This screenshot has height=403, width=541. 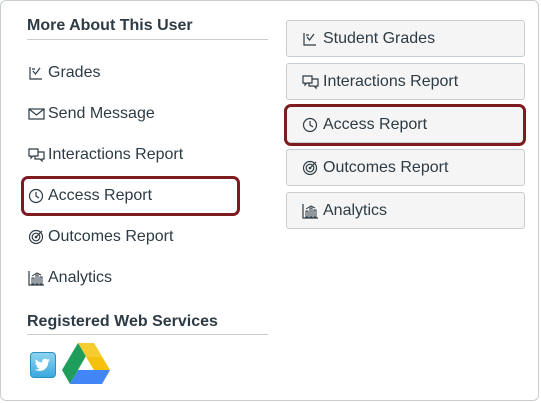 What do you see at coordinates (147, 334) in the screenshot?
I see `services-divider` at bounding box center [147, 334].